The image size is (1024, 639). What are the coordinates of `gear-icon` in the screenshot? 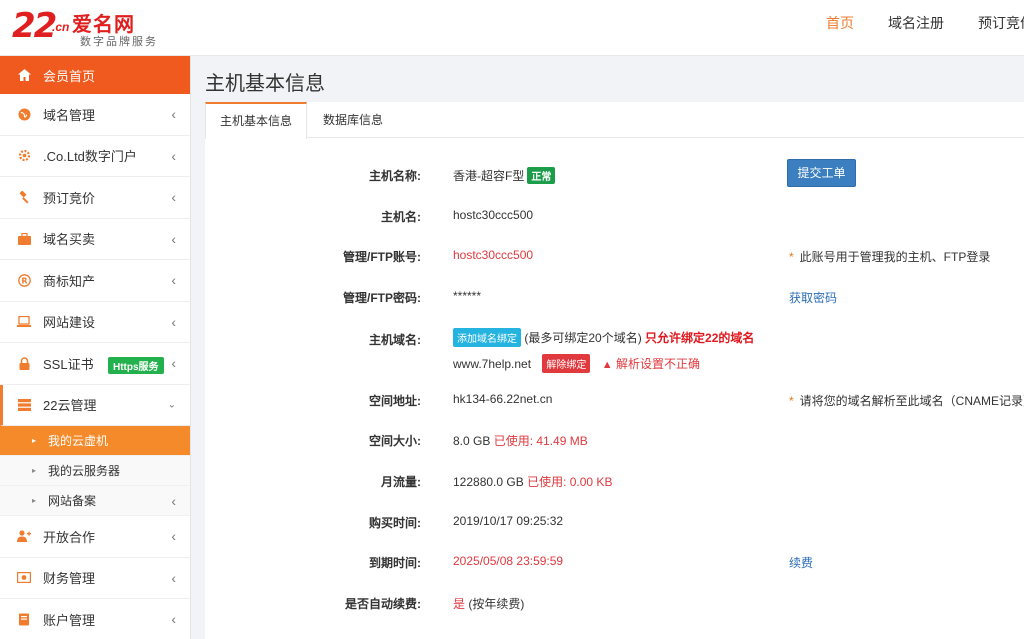 It's located at (24, 156).